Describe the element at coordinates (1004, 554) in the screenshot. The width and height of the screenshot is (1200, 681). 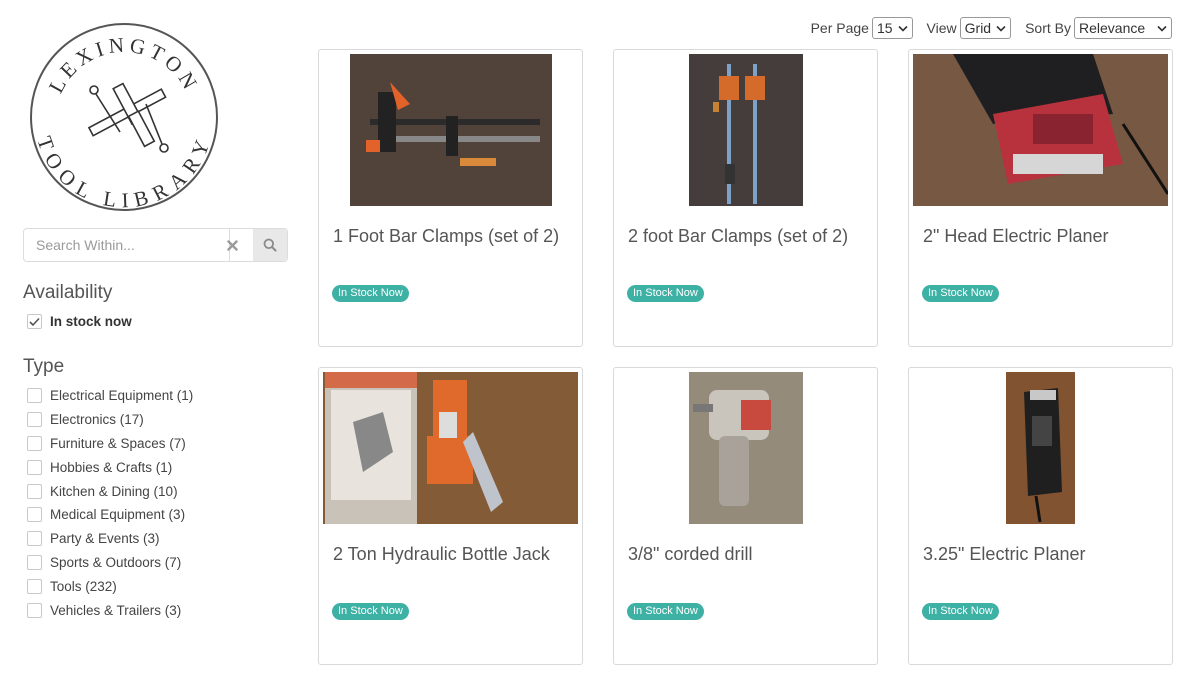
I see `item-title: 3.25" Electric Planer` at that location.